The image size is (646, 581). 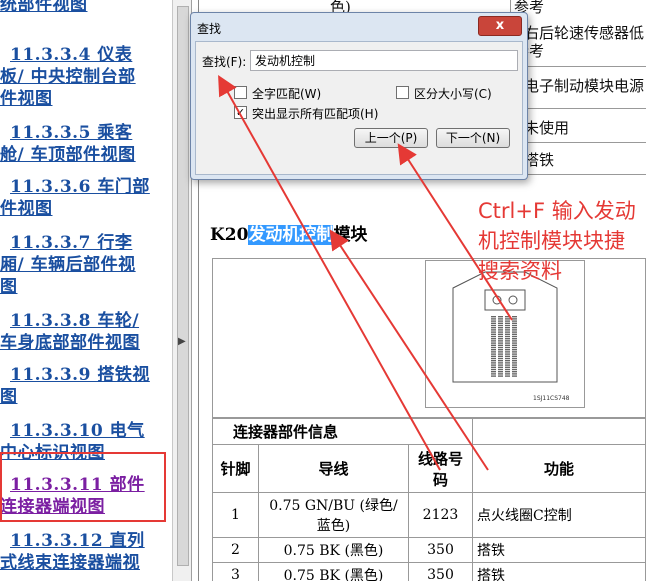 I want to click on heading-suffix: 模块, so click(x=350, y=235).